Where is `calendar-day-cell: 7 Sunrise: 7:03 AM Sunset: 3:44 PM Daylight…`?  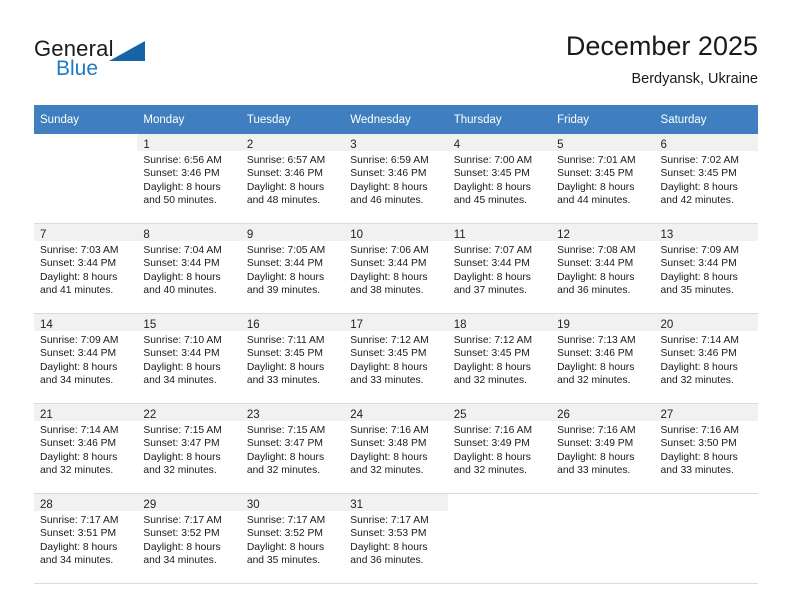 calendar-day-cell: 7 Sunrise: 7:03 AM Sunset: 3:44 PM Daylight… is located at coordinates (86, 268).